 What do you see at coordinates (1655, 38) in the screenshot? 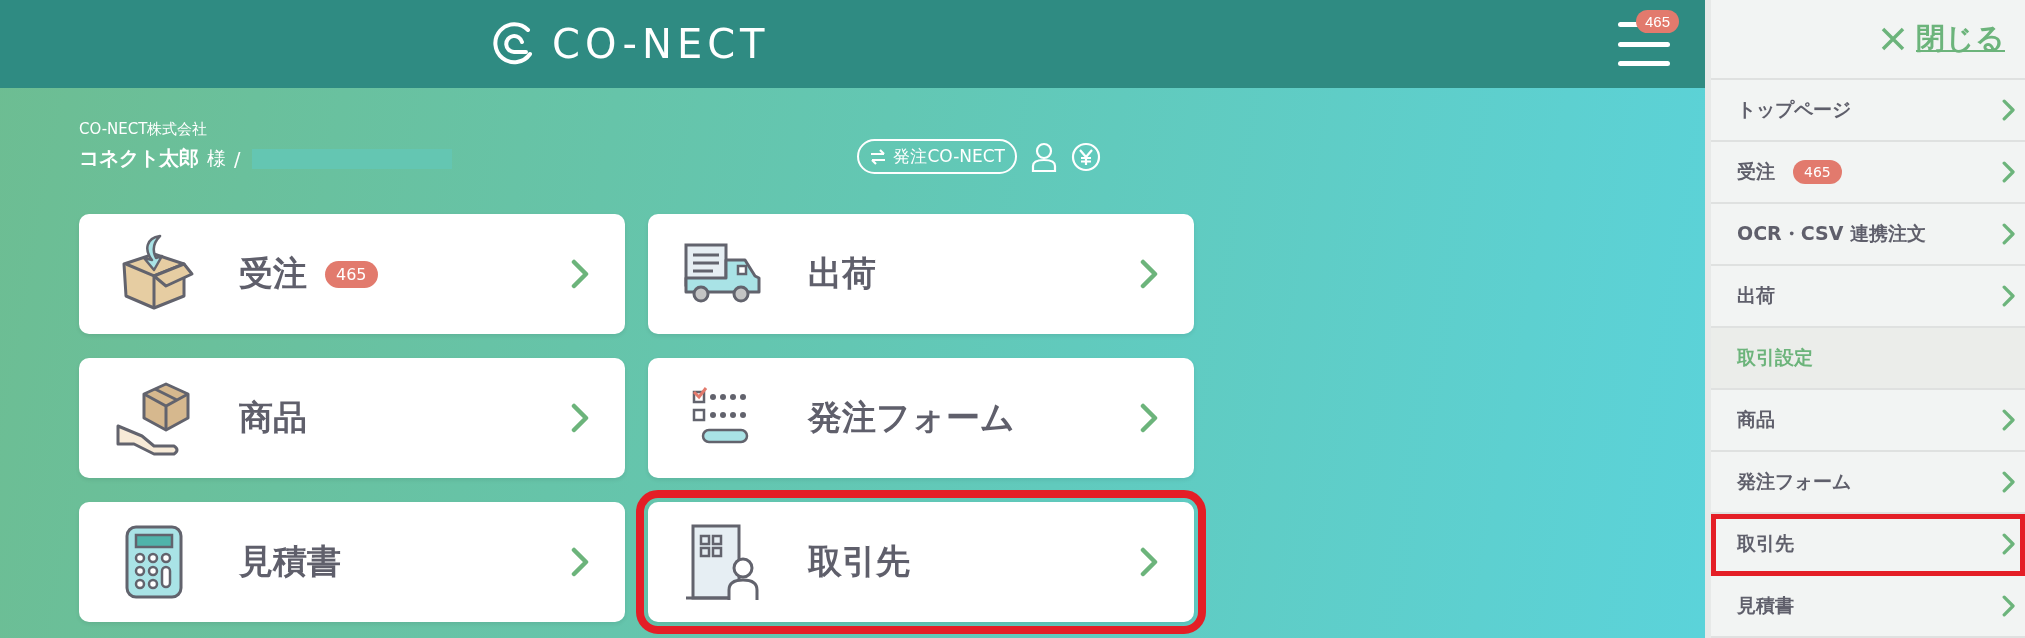
I see `menu-button: 465` at bounding box center [1655, 38].